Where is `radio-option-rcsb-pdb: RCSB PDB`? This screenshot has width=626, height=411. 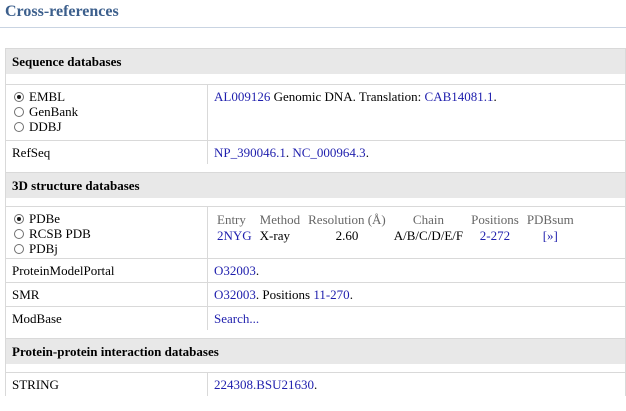 radio-option-rcsb-pdb: RCSB PDB is located at coordinates (106, 233).